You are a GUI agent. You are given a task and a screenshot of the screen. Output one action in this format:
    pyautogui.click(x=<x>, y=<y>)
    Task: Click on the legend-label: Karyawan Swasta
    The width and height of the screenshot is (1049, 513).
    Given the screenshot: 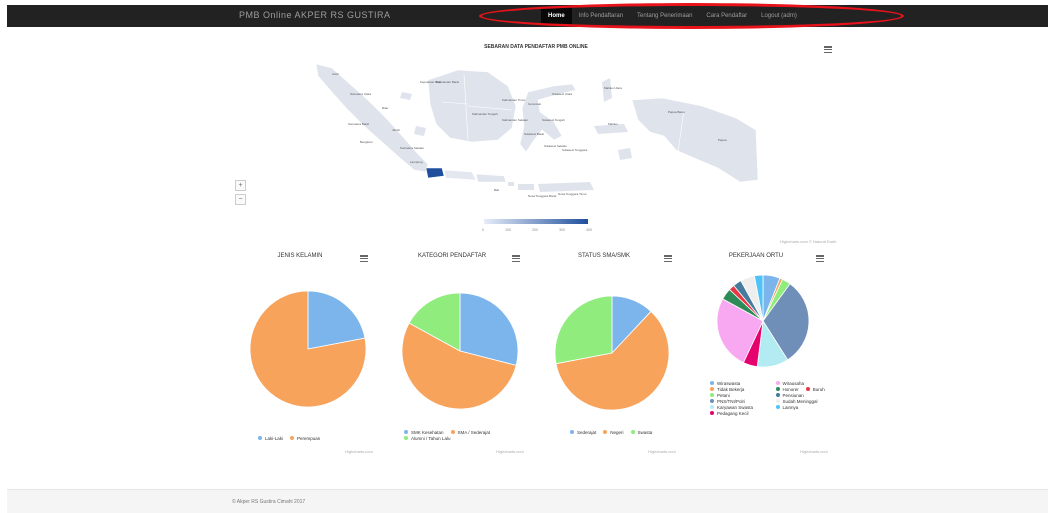 What is the action you would take?
    pyautogui.click(x=735, y=407)
    